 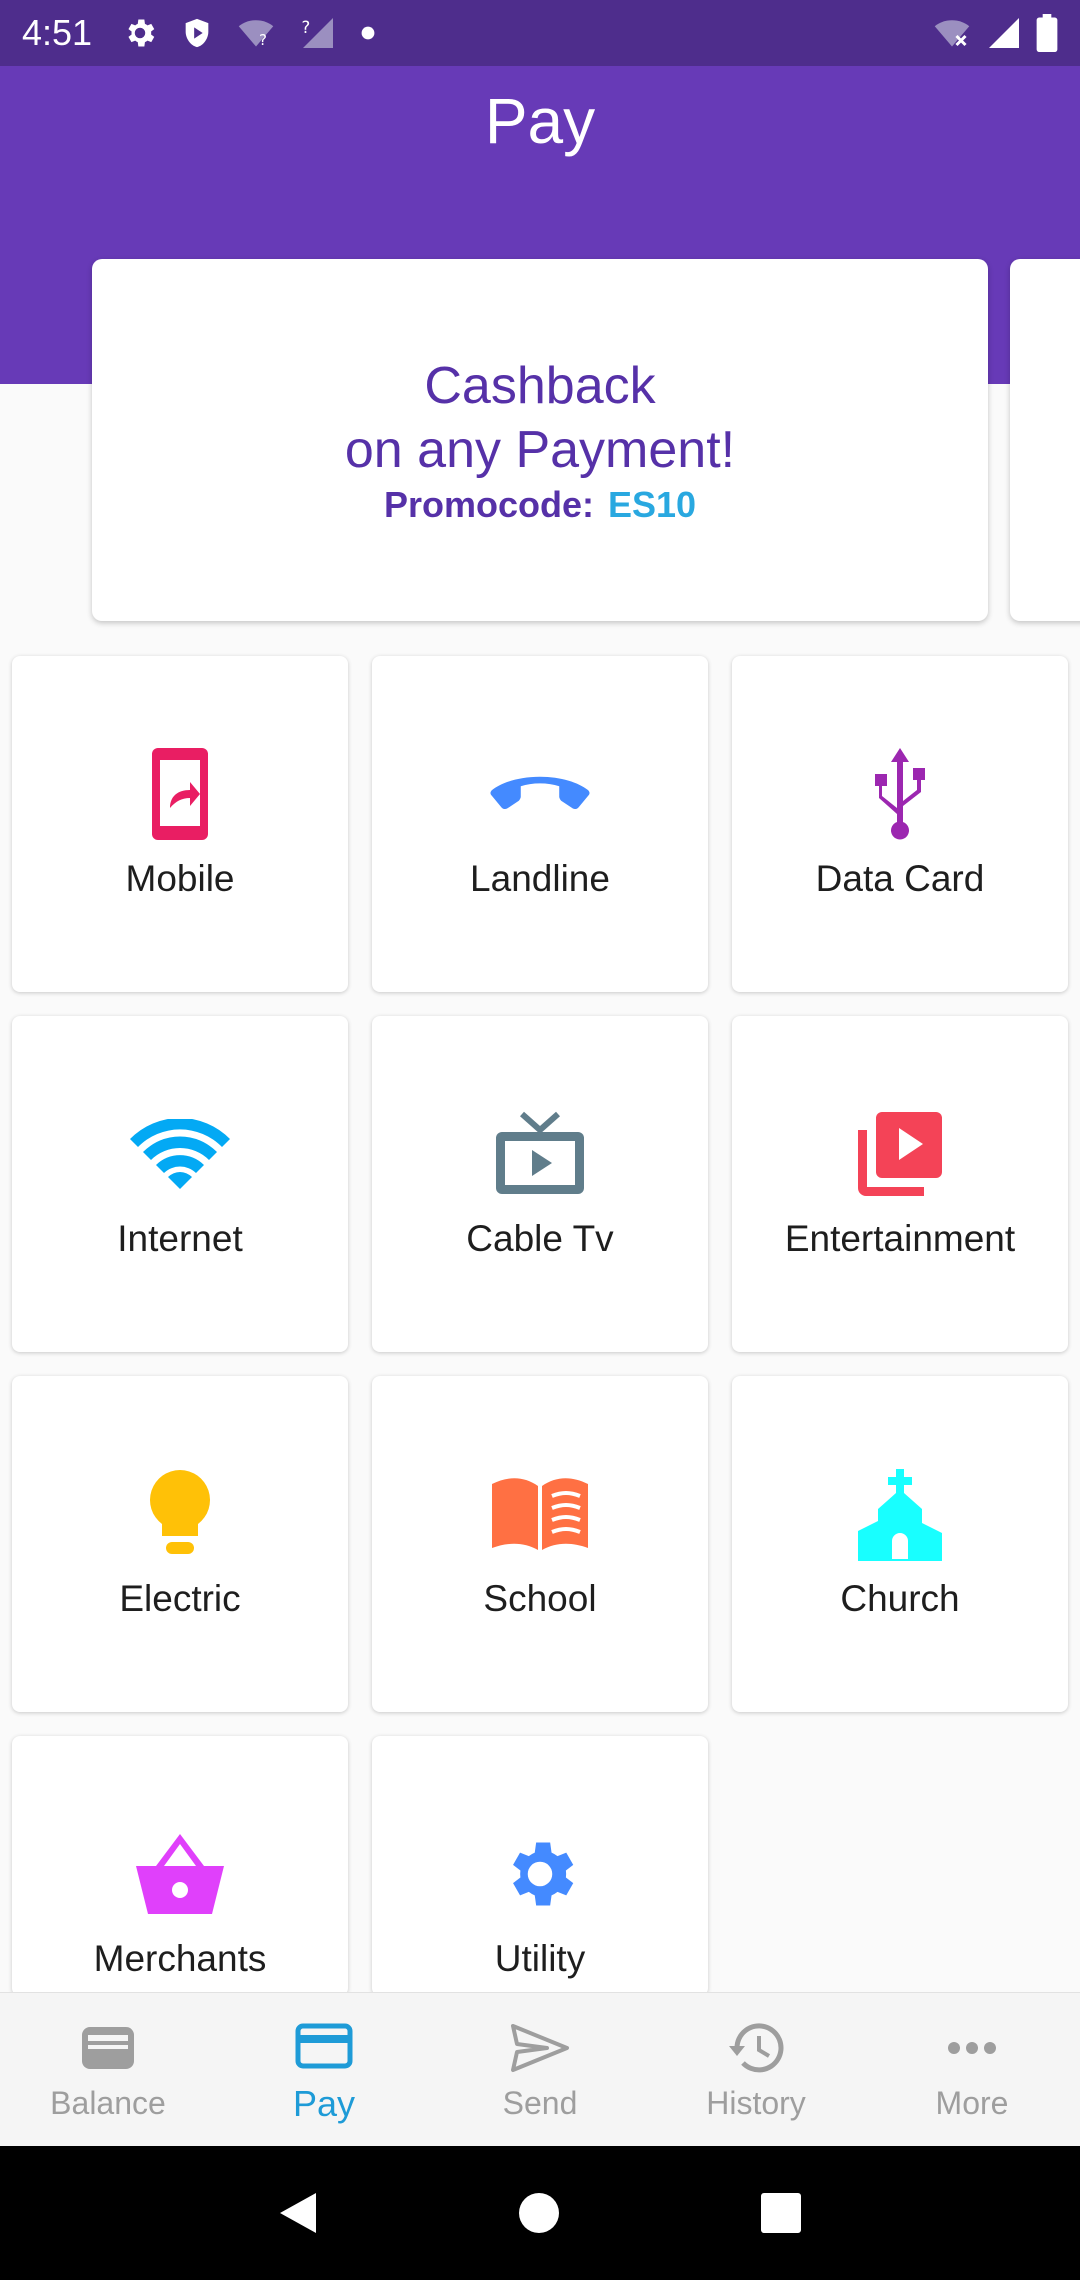 I want to click on promo-banner: Cashback on any Payment! Promocode: ES10, so click(x=540, y=440).